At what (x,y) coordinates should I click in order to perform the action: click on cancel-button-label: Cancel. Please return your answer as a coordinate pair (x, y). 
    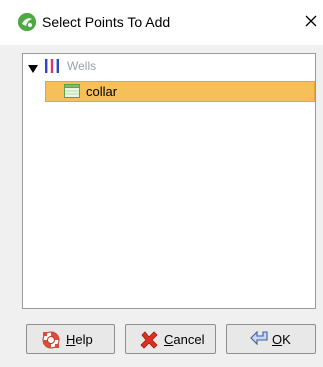
    Looking at the image, I should click on (184, 339).